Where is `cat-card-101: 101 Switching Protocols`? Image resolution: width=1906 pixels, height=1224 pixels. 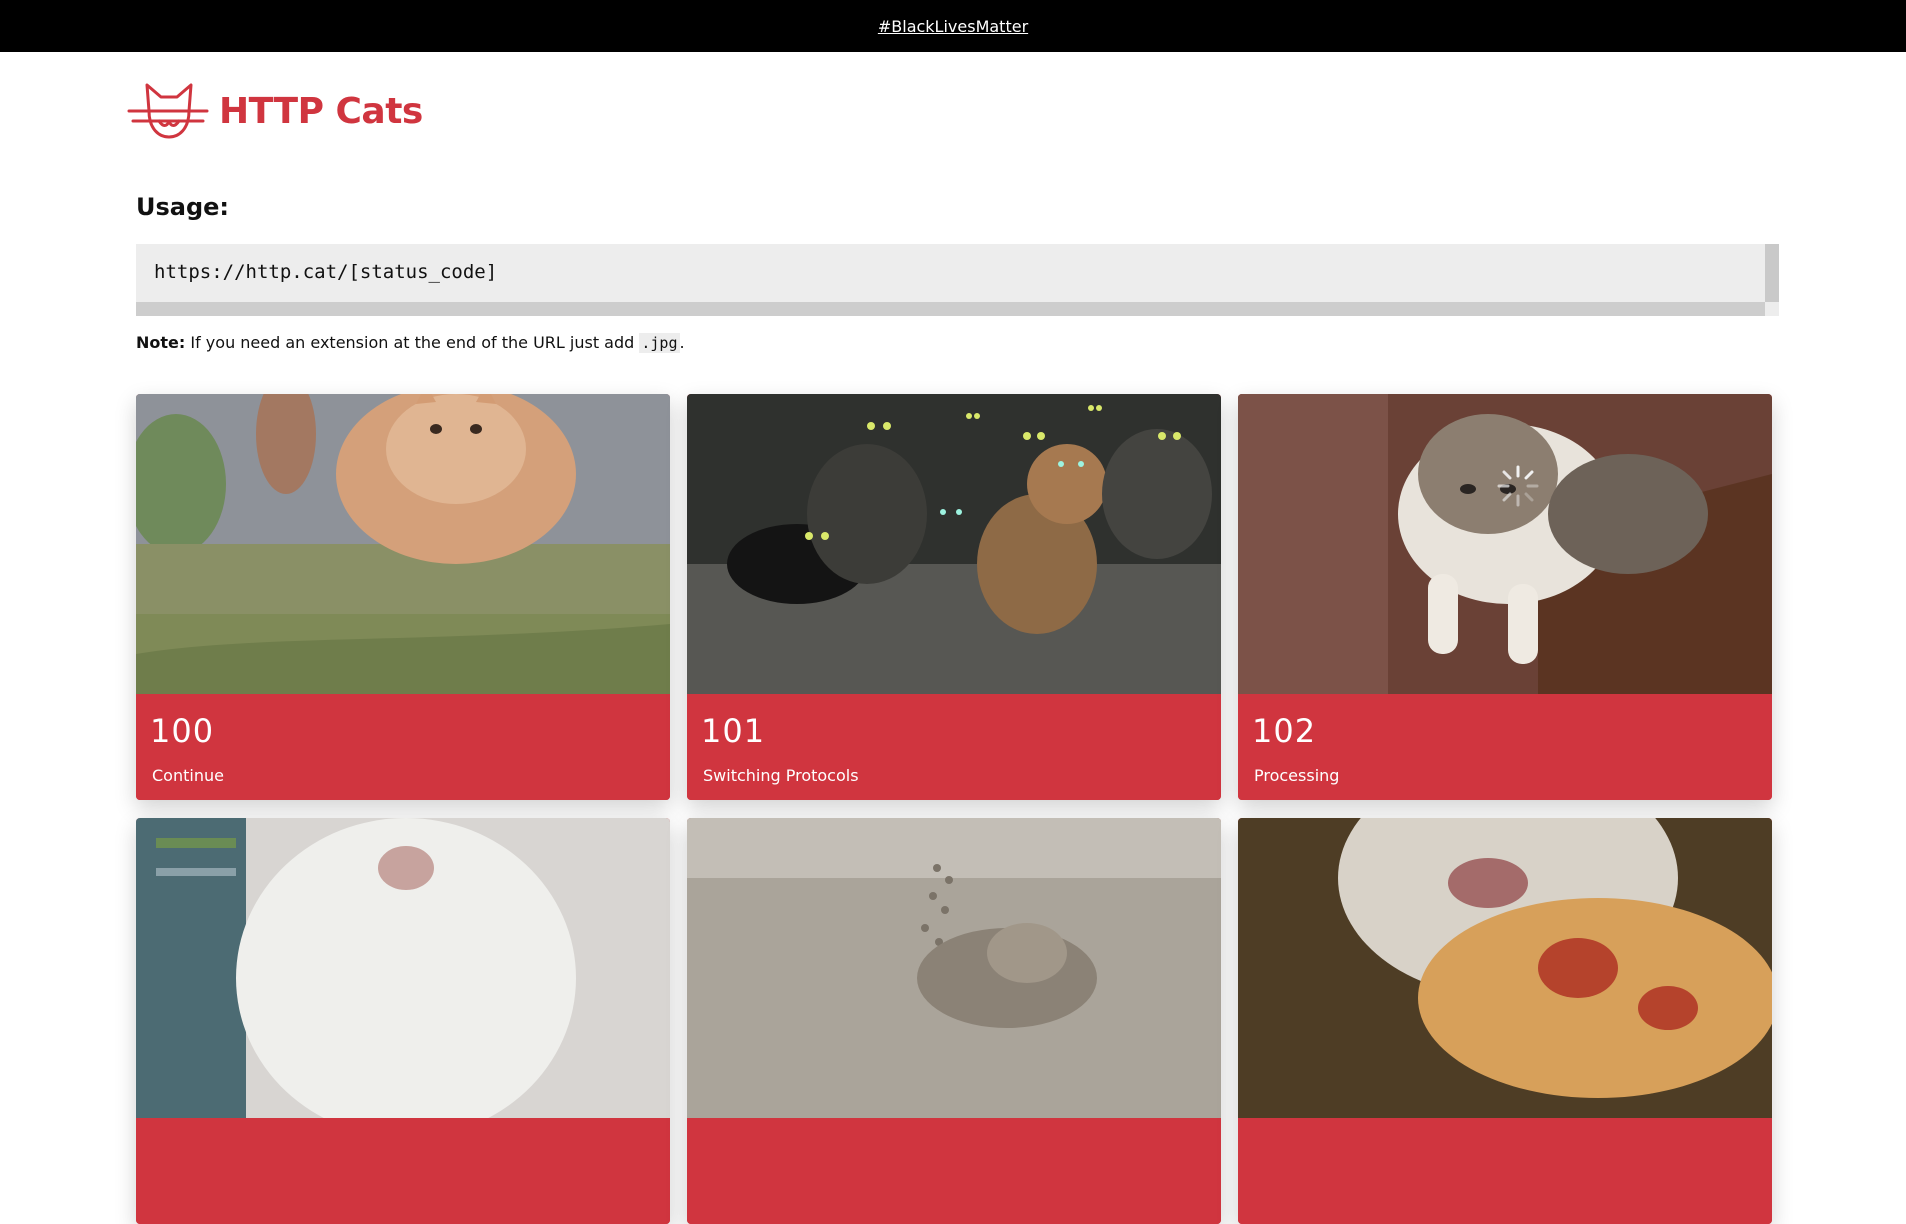 cat-card-101: 101 Switching Protocols is located at coordinates (954, 597).